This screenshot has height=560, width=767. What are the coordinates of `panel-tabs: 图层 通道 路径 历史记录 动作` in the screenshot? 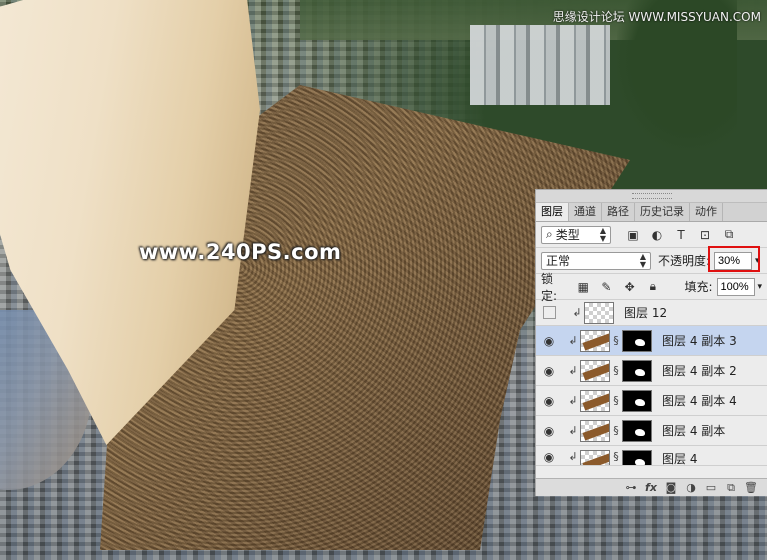 It's located at (651, 212).